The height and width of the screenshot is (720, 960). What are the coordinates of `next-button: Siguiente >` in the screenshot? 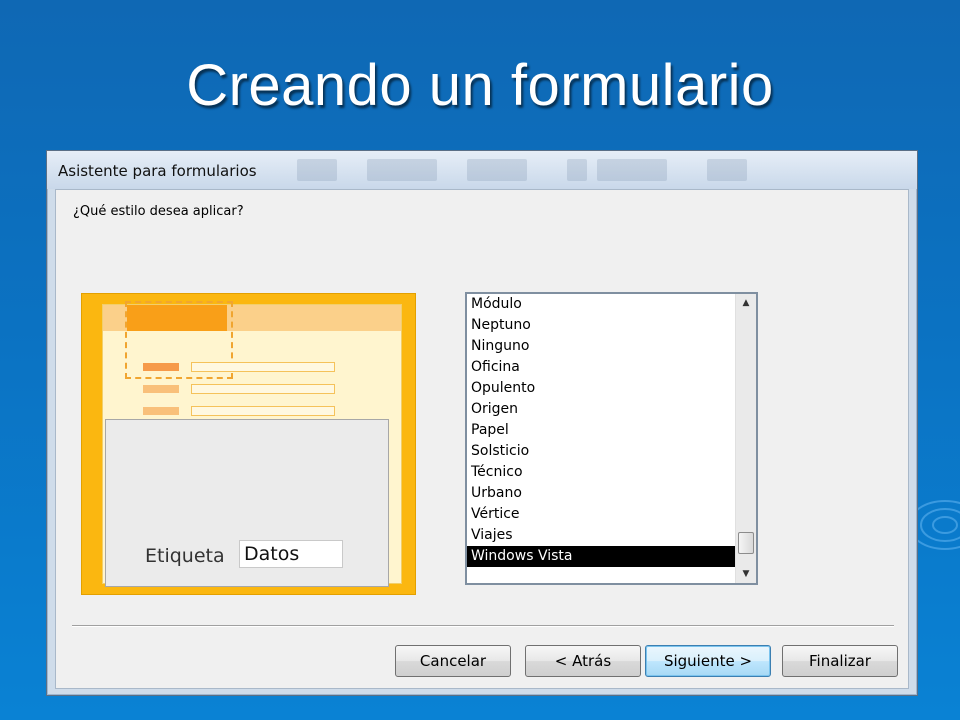 It's located at (708, 661).